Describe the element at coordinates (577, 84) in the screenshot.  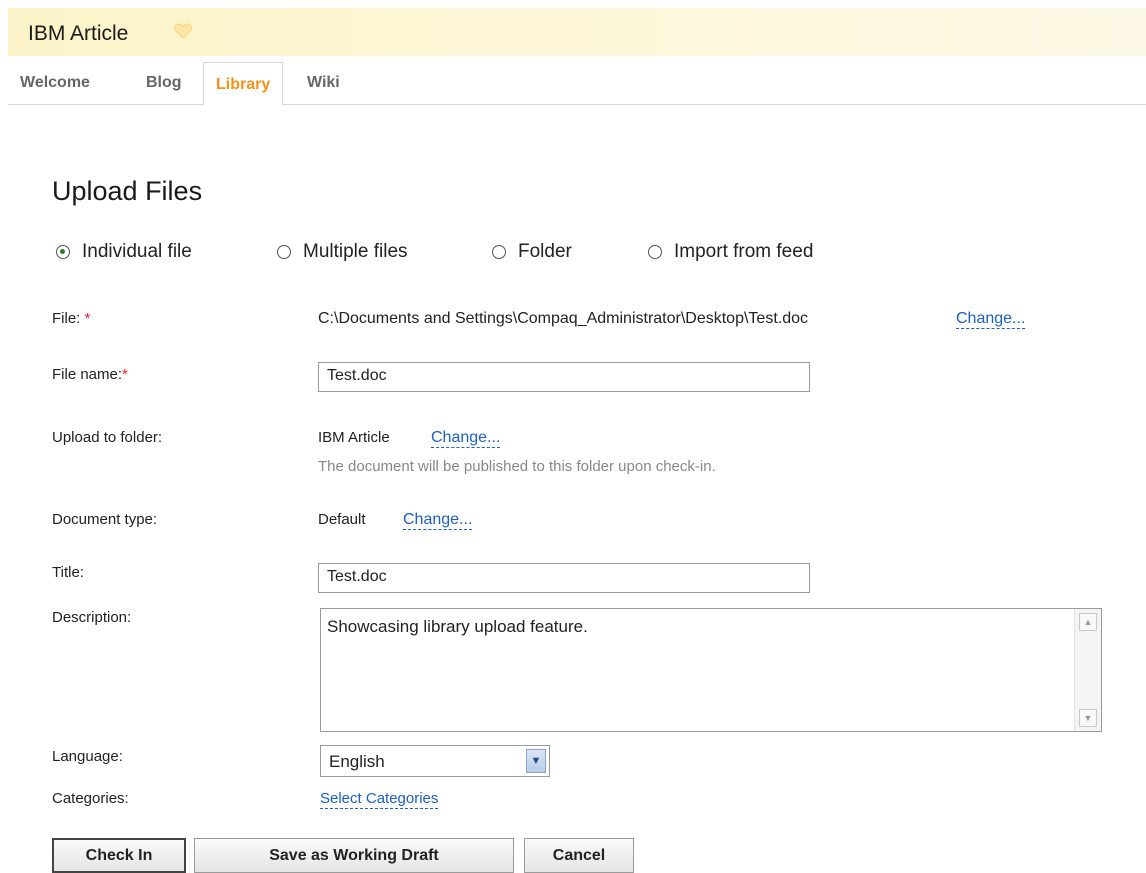
I see `nav-tabs: Welcome Blog Library Wiki` at that location.